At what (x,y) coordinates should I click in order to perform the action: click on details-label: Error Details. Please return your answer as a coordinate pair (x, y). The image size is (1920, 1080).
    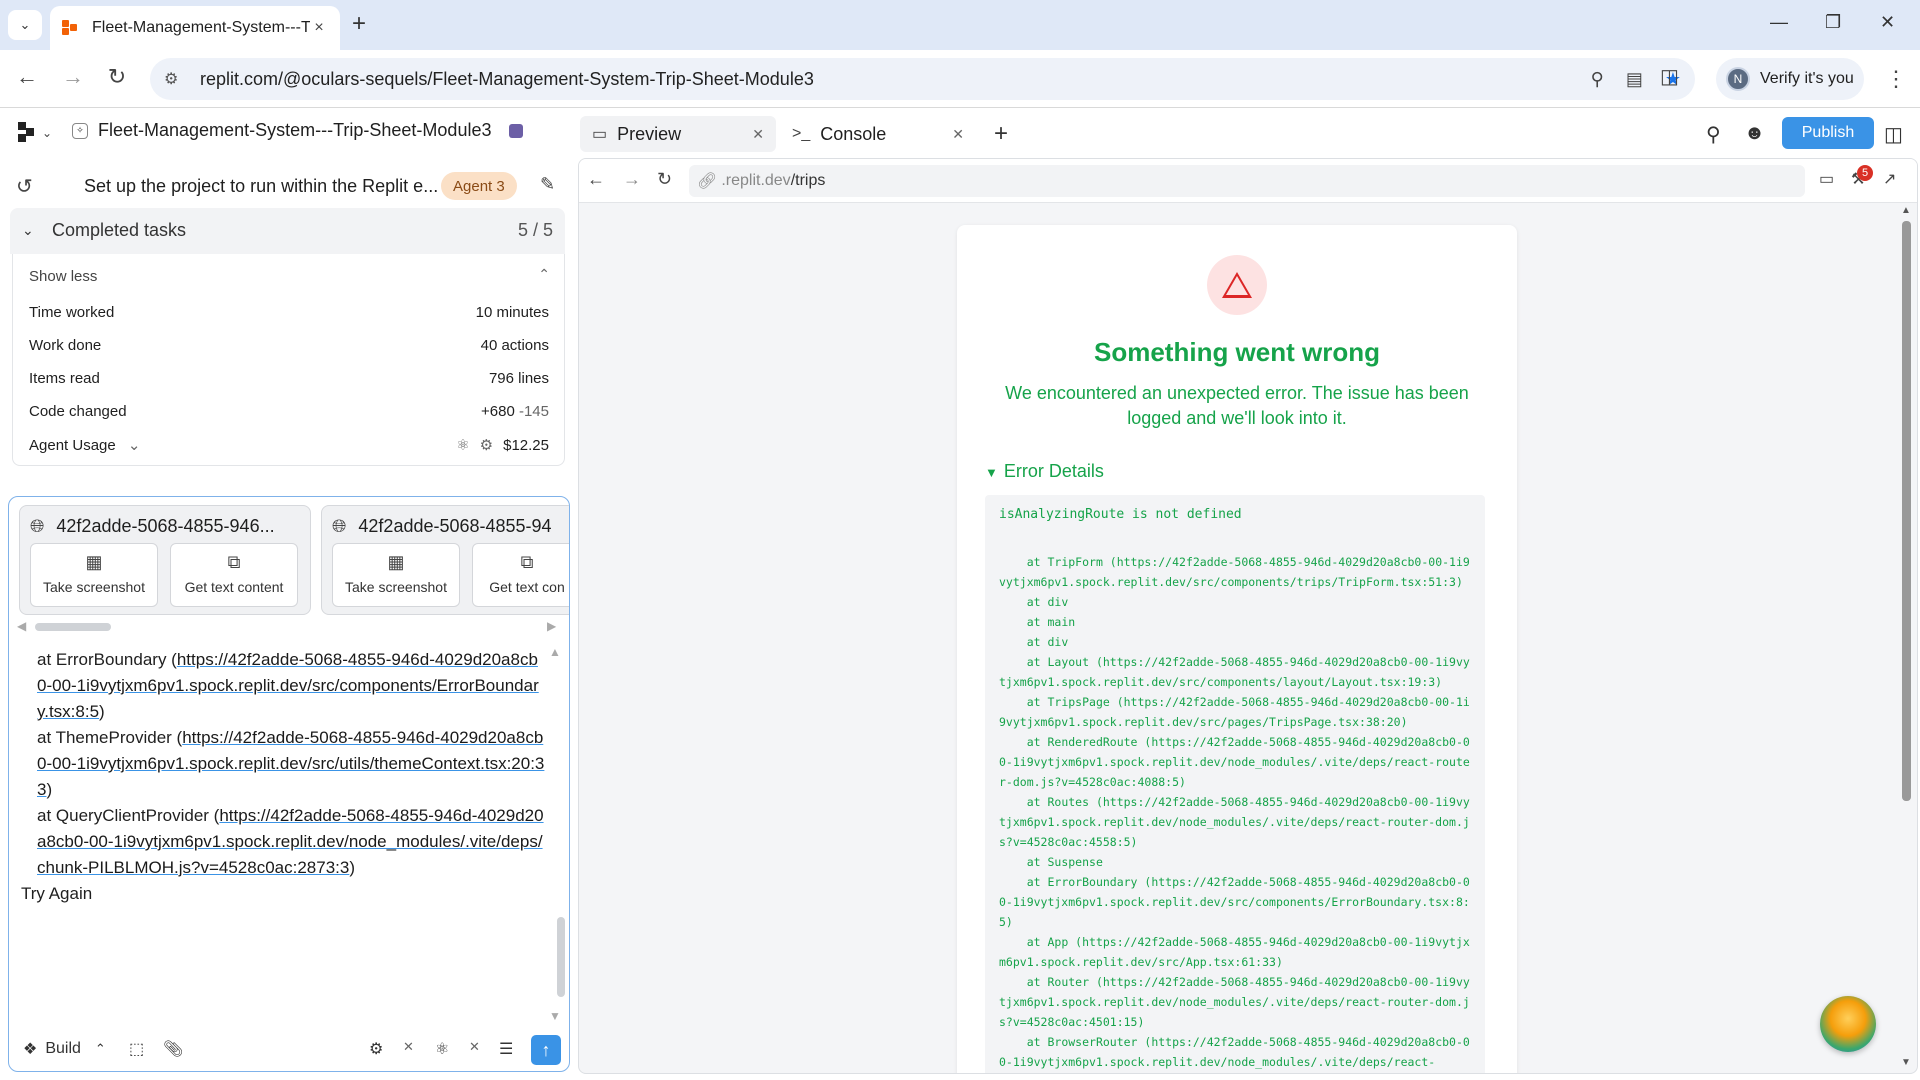
    Looking at the image, I should click on (1053, 471).